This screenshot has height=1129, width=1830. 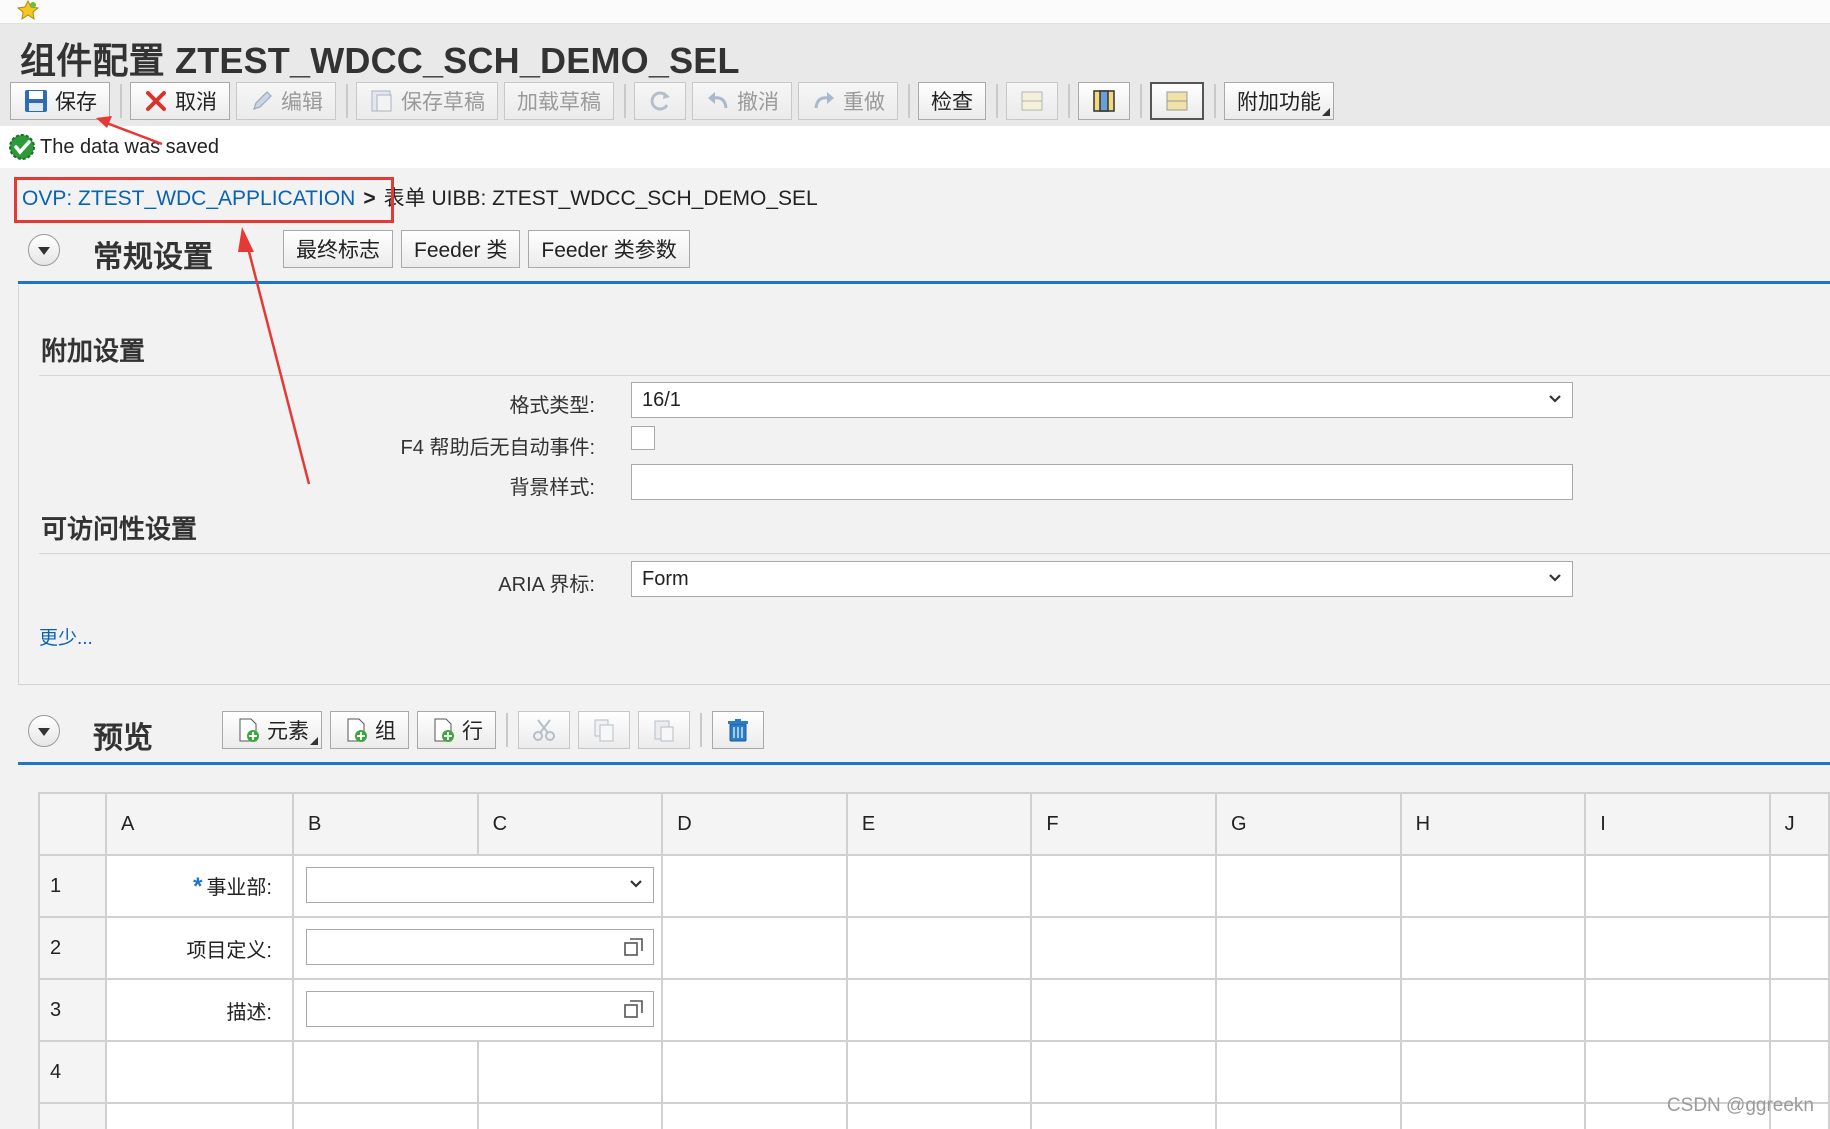 What do you see at coordinates (1102, 482) in the screenshot?
I see `background-style-input` at bounding box center [1102, 482].